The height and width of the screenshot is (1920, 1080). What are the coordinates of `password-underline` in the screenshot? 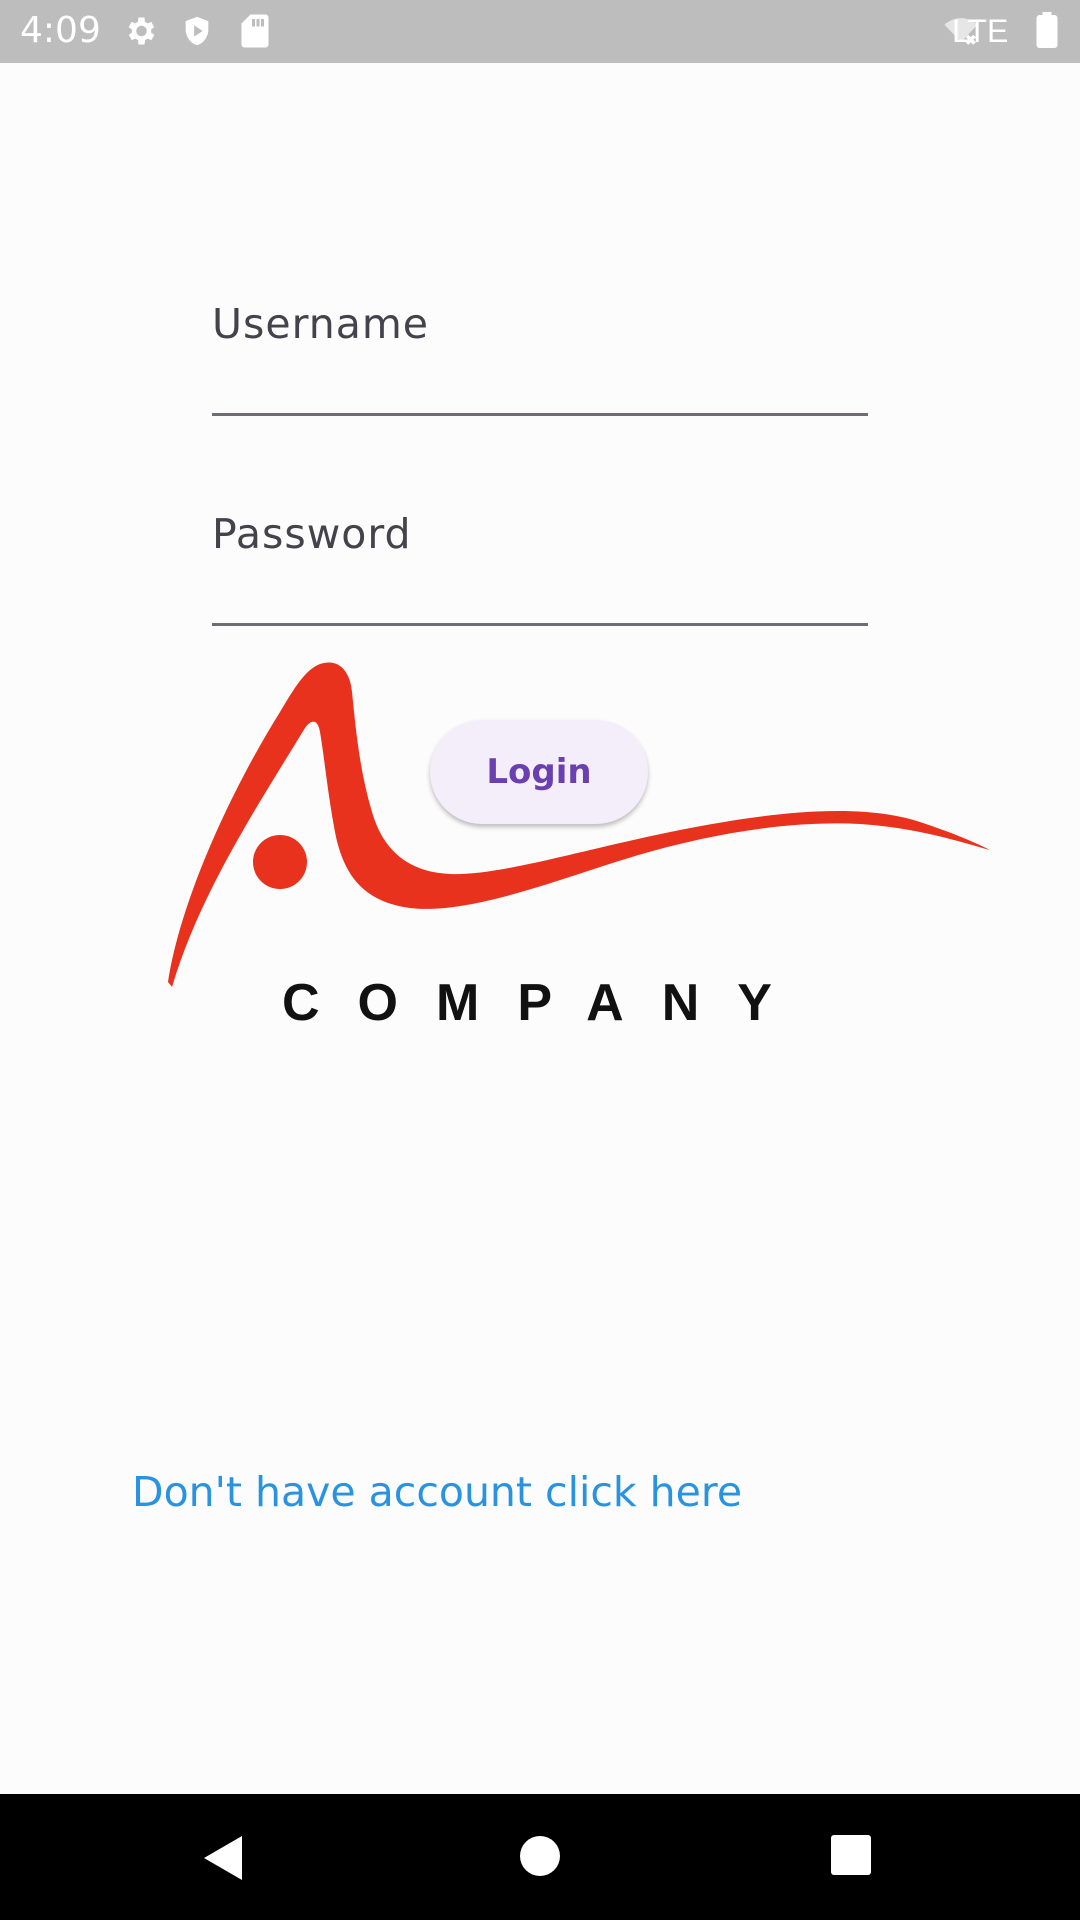 It's located at (540, 624).